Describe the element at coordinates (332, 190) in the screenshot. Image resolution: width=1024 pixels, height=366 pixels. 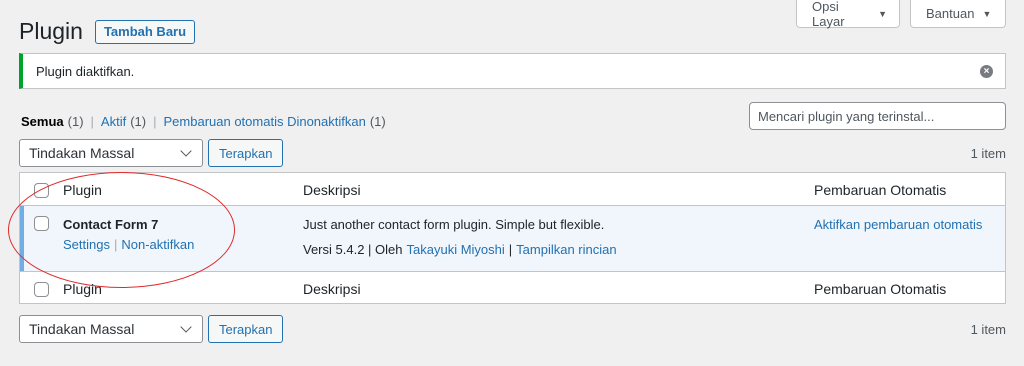
I see `column-header-description: Deskripsi` at that location.